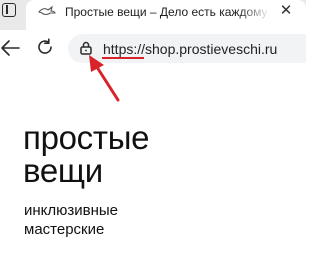 This screenshot has height=257, width=320. I want to click on tab-actions-icon, so click(9, 10).